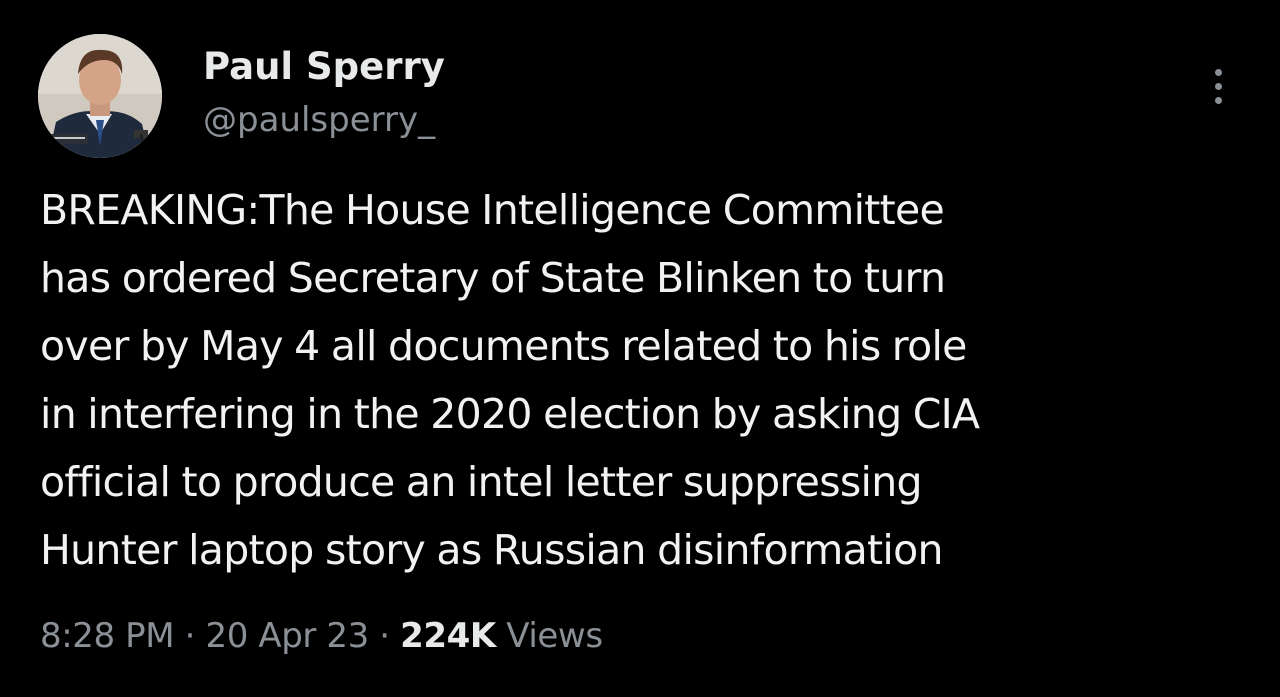 Image resolution: width=1280 pixels, height=697 pixels. What do you see at coordinates (448, 636) in the screenshot?
I see `views-count: 224K` at bounding box center [448, 636].